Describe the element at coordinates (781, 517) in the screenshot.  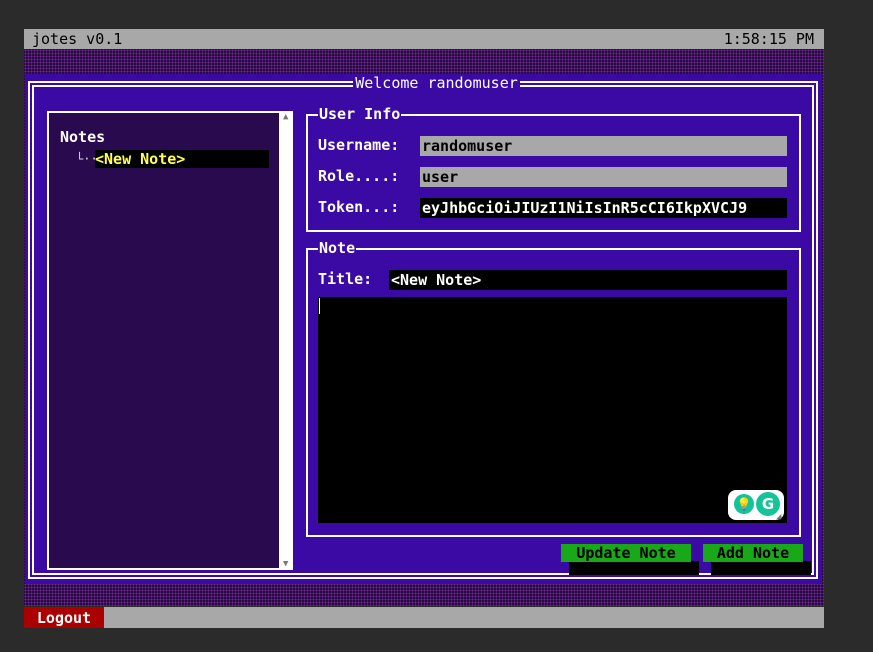
I see `resize-handle-icon: ◢` at that location.